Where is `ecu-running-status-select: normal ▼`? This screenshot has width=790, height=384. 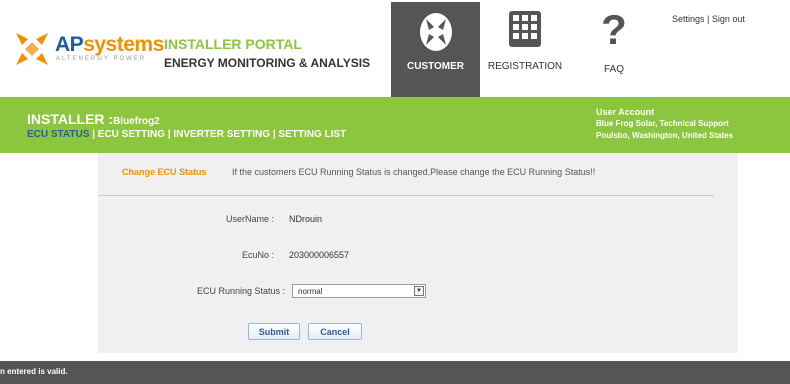
ecu-running-status-select: normal ▼ is located at coordinates (359, 291).